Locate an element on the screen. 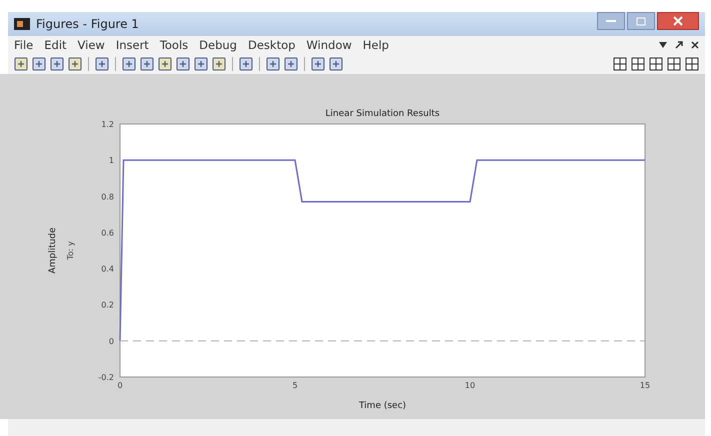 Image resolution: width=711 pixels, height=436 pixels. menu-item: Help is located at coordinates (375, 45).